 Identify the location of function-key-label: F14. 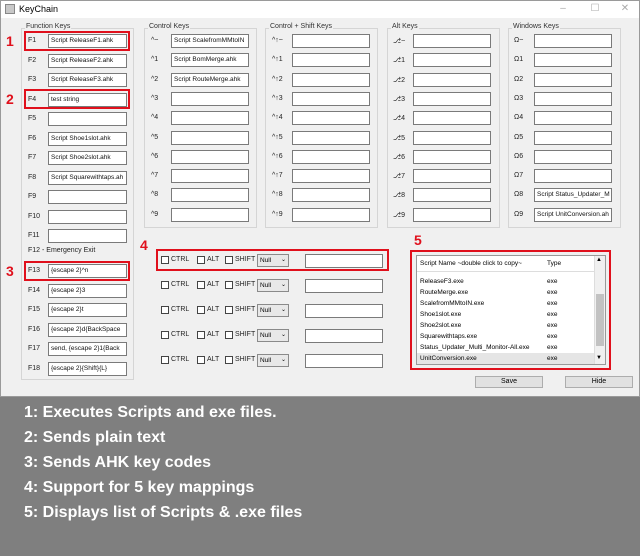
(34, 290).